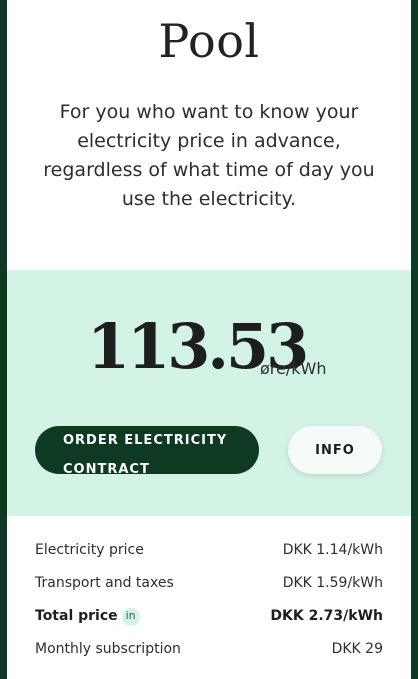 The image size is (418, 679). Describe the element at coordinates (357, 649) in the screenshot. I see `row-value: DKK 29` at that location.